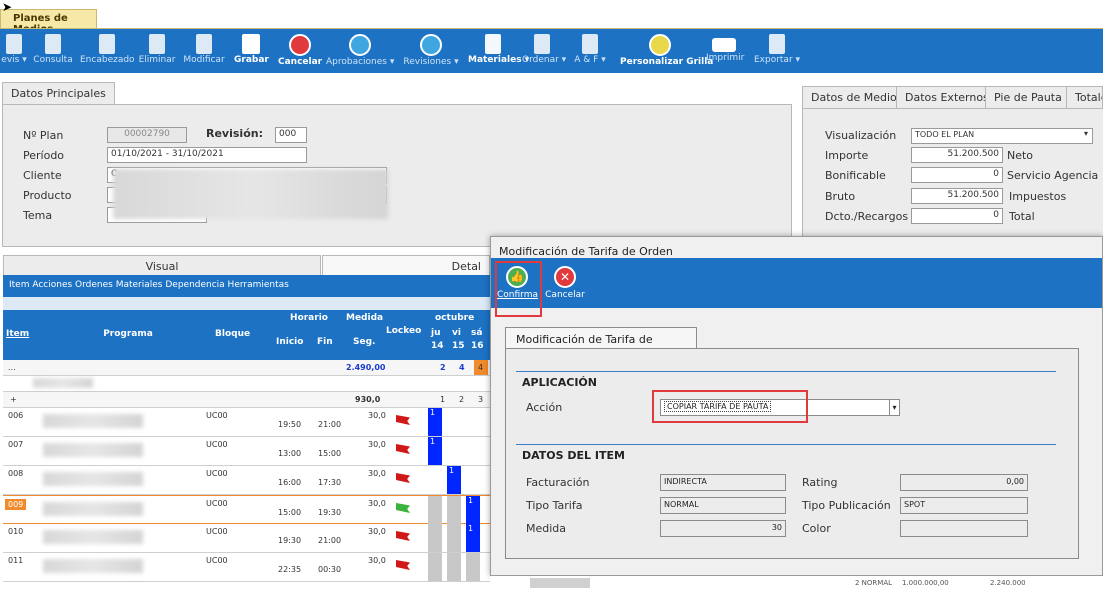 The height and width of the screenshot is (590, 1103). I want to click on toolbar-button-label: Imprimir, so click(725, 58).